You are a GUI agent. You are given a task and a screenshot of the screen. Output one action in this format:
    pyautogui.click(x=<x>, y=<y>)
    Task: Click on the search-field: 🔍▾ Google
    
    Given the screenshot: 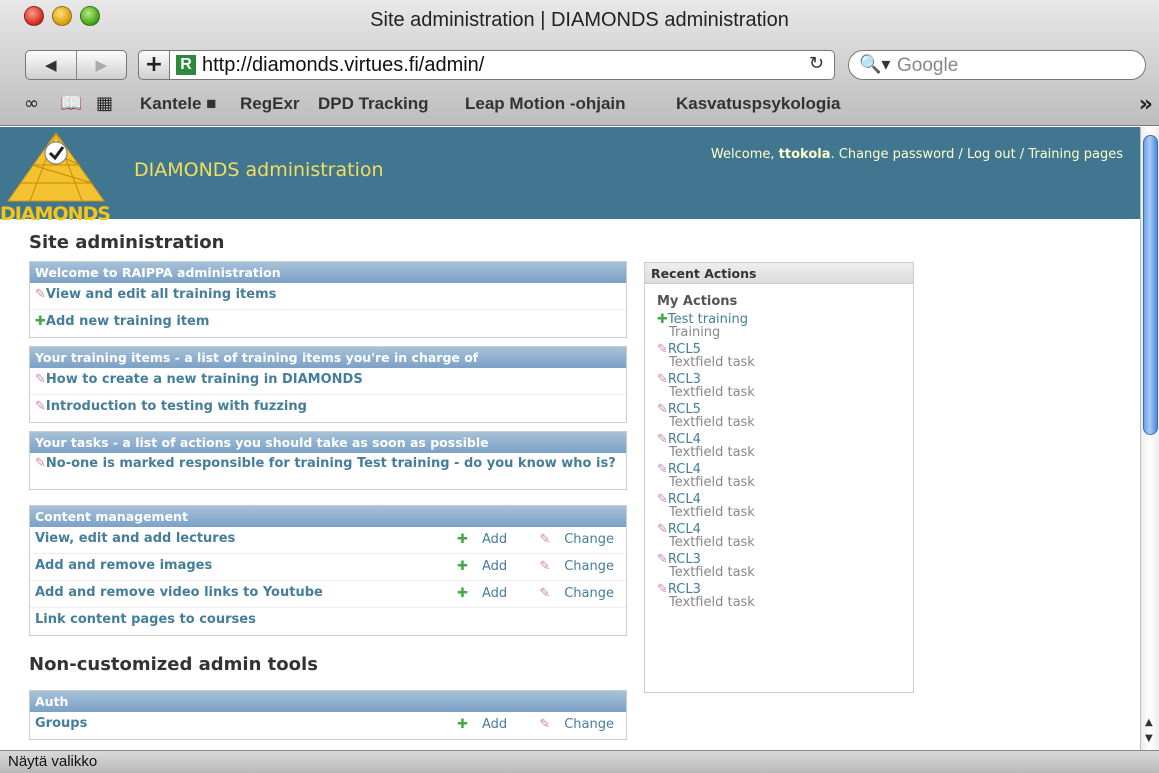 What is the action you would take?
    pyautogui.click(x=997, y=65)
    